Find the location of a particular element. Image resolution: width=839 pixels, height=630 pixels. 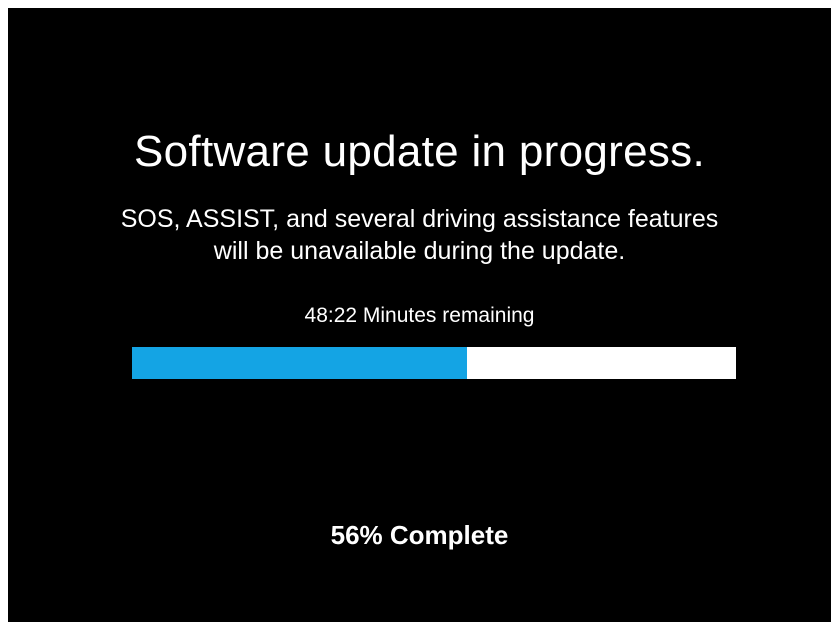

time-remaining: 48:22 Minutes remaining is located at coordinates (419, 315).